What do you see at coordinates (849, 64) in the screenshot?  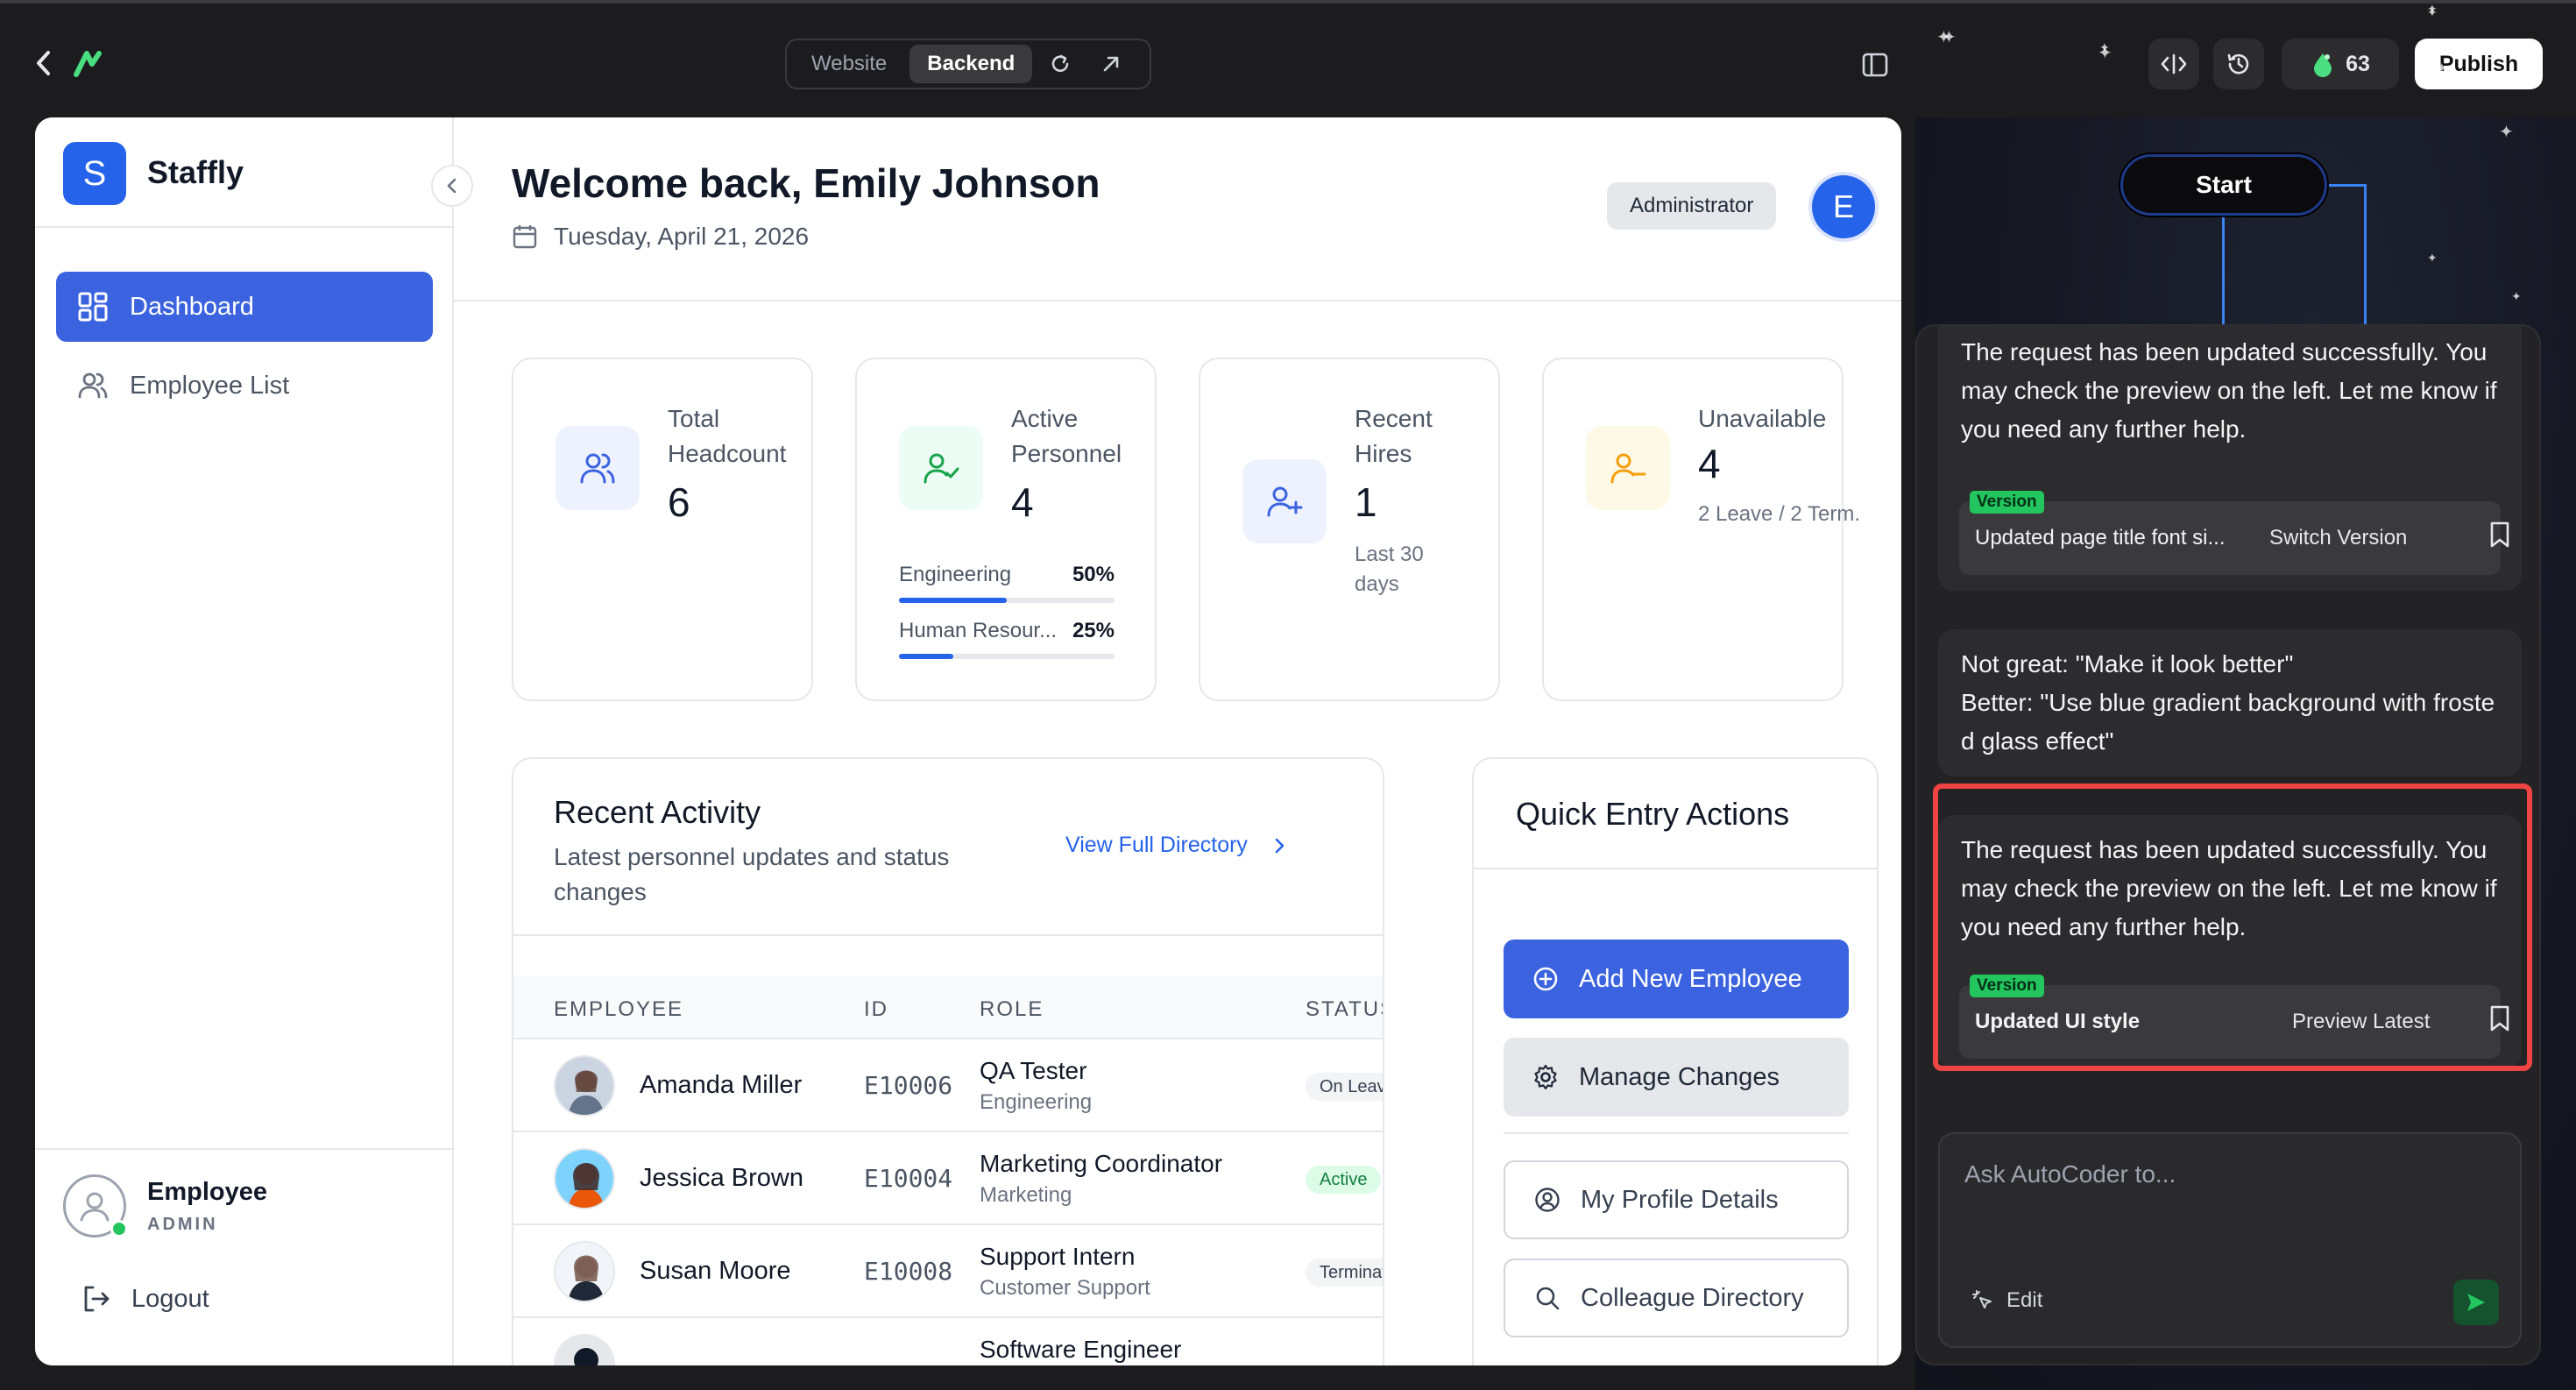 I see `tab-website: Website` at bounding box center [849, 64].